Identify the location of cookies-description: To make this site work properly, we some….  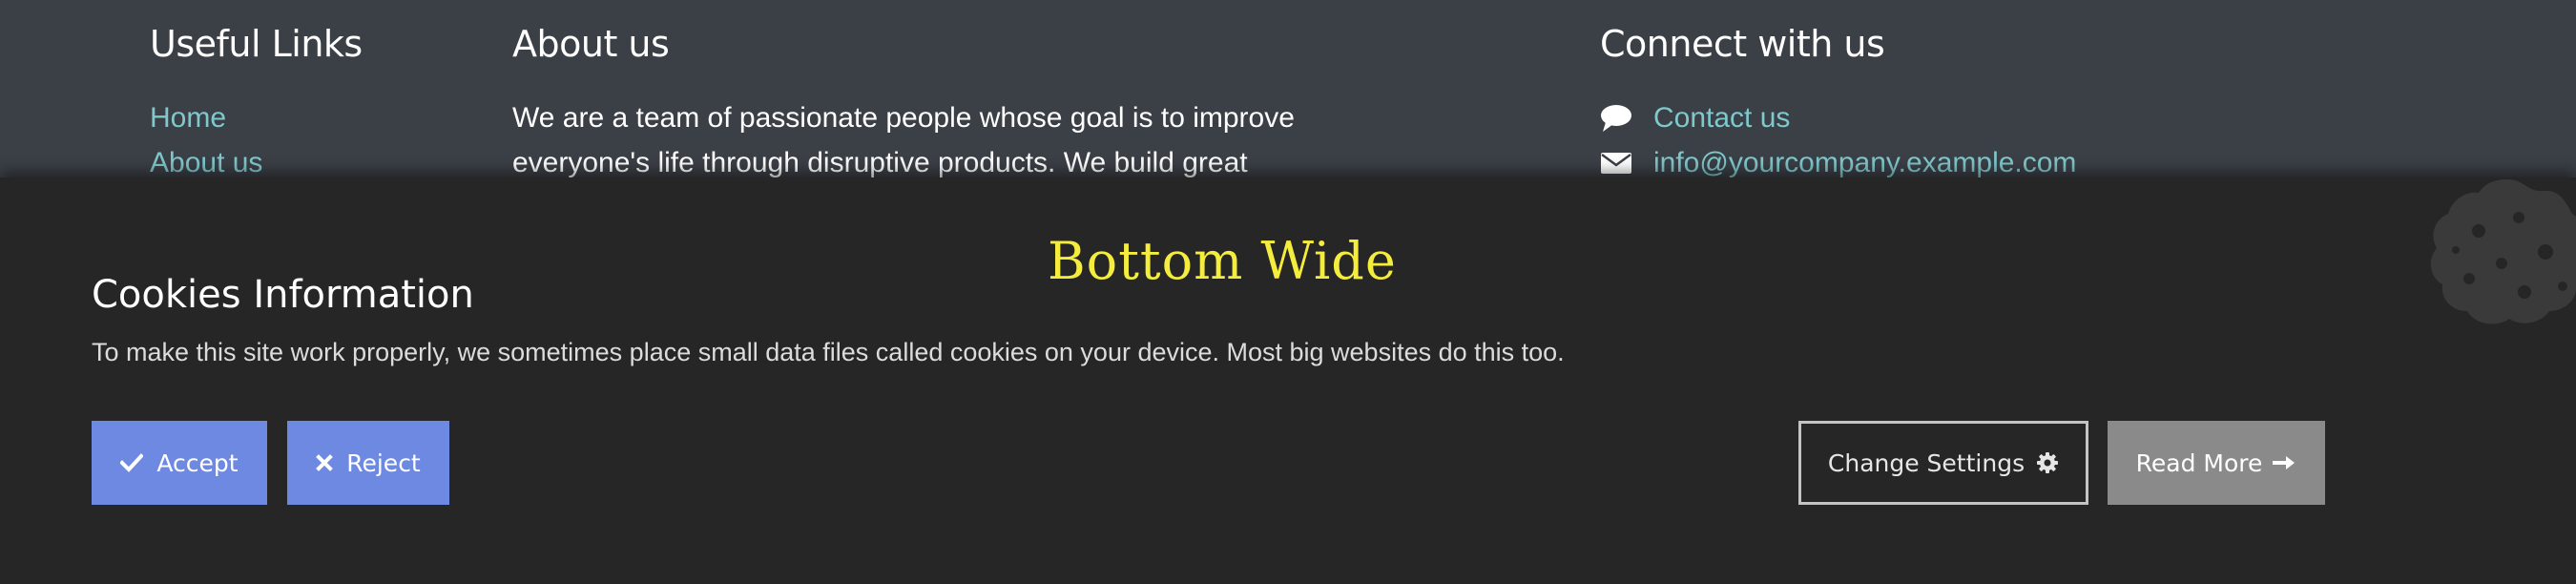
(828, 352).